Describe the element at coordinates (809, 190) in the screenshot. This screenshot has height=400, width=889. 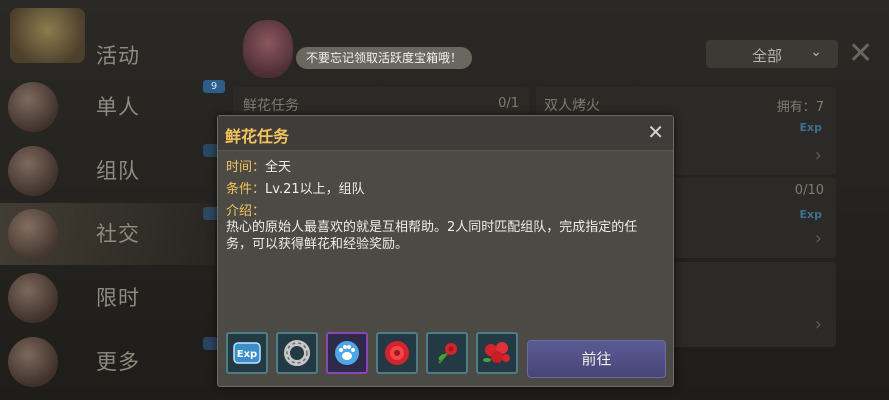
I see `task-count: 0/10` at that location.